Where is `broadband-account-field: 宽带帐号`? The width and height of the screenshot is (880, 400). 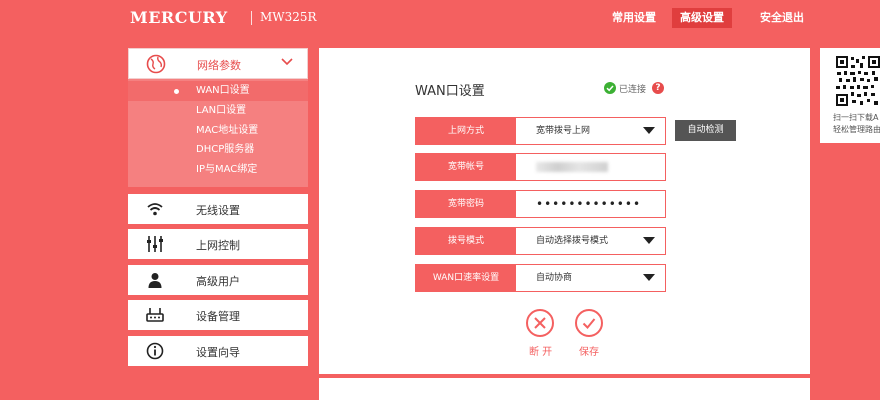 broadband-account-field: 宽带帐号 is located at coordinates (540, 167).